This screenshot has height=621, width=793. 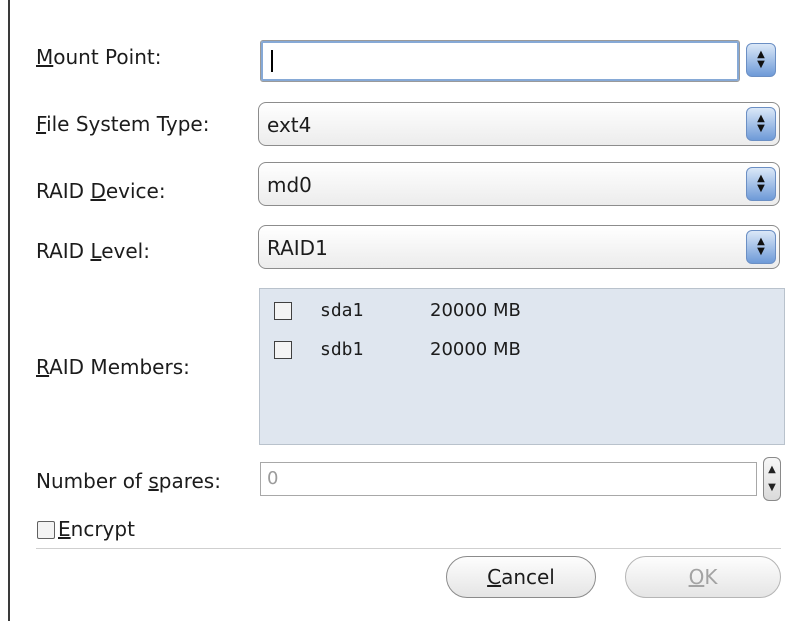 I want to click on spares-spin-button: ▲ ▼, so click(x=772, y=479).